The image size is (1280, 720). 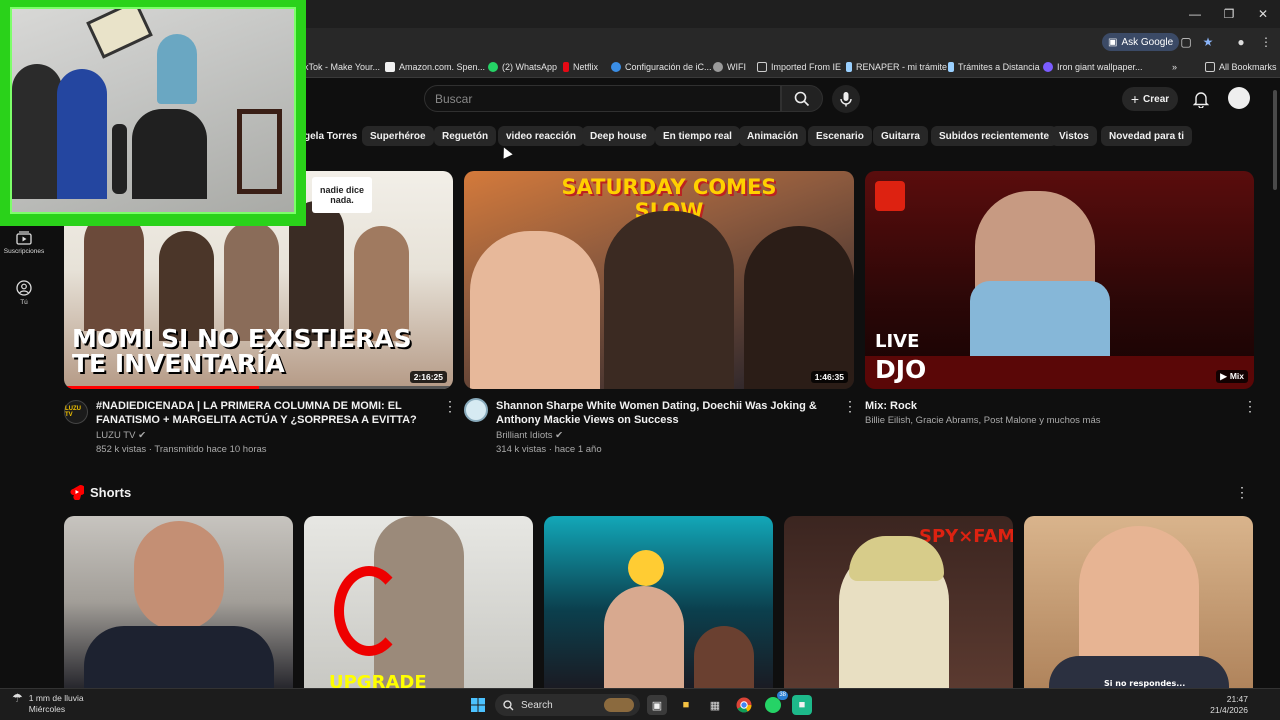 I want to click on more-bookmarks-icon: », so click(x=1174, y=67).